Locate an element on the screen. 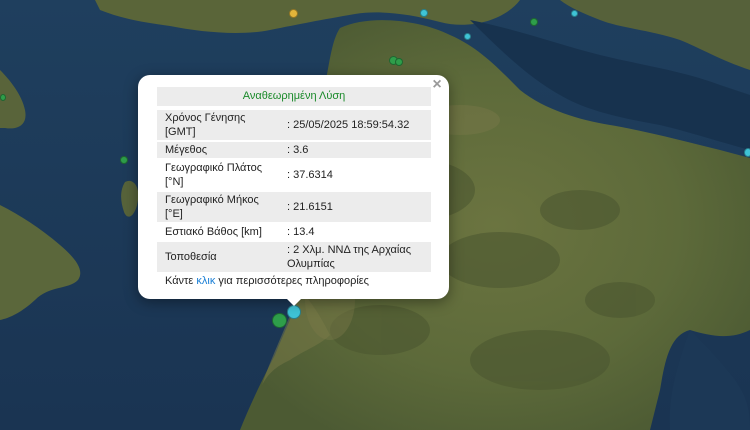  row-label: Εστιακό Βάθος [km] is located at coordinates (213, 232).